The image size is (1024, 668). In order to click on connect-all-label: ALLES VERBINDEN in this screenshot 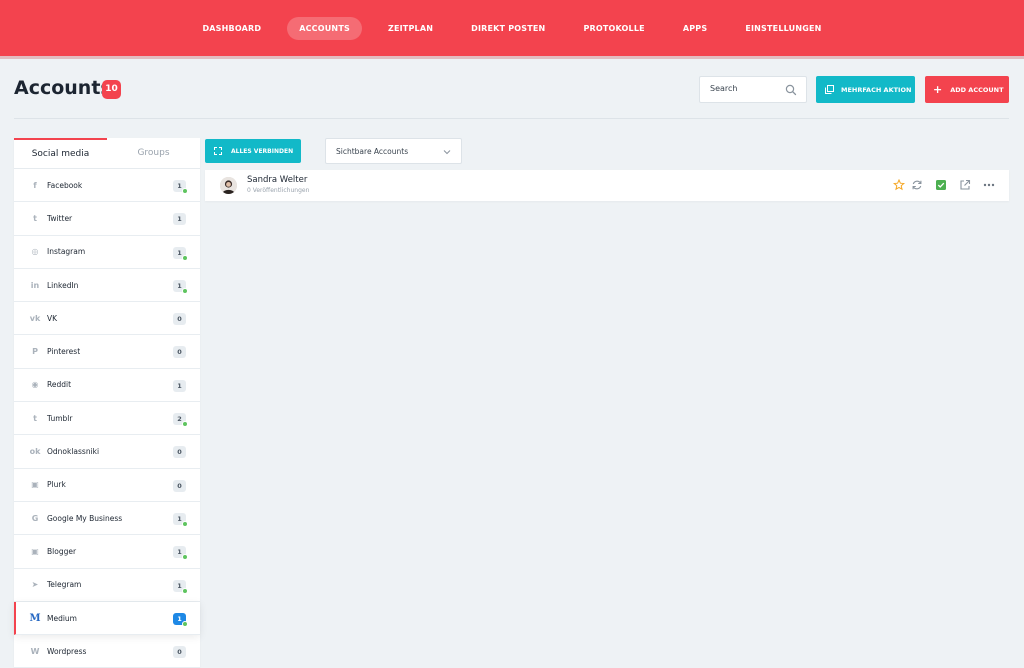, I will do `click(262, 151)`.